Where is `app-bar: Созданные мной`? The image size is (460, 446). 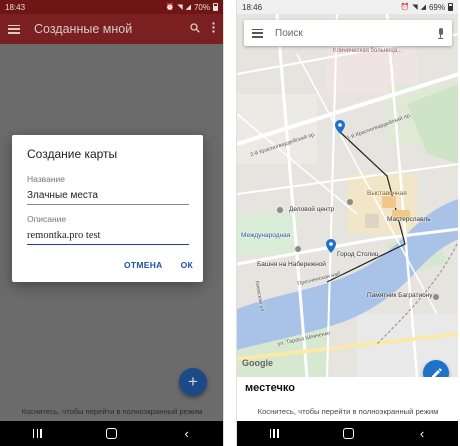 app-bar: Созданные мной is located at coordinates (111, 29).